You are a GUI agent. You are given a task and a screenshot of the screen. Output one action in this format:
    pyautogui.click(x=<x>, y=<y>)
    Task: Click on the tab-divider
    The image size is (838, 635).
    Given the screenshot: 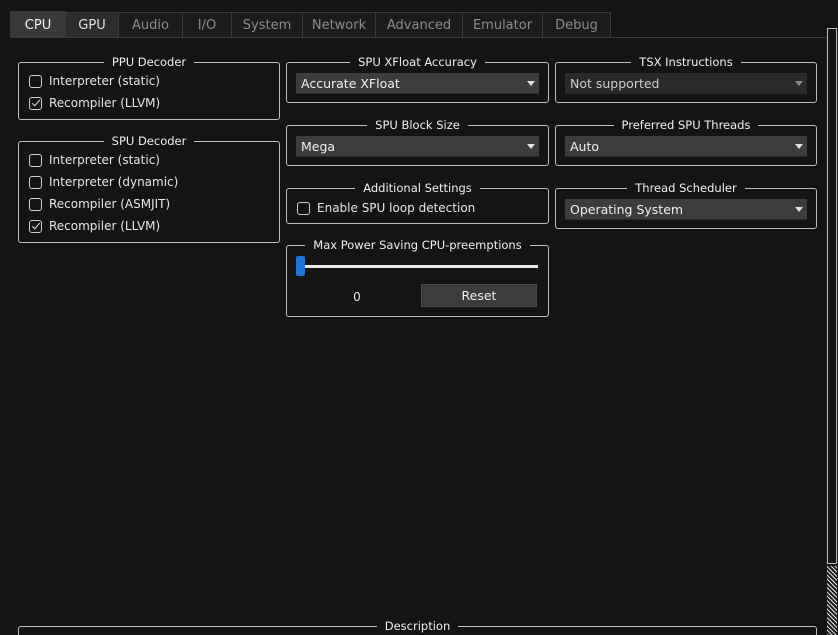 What is the action you would take?
    pyautogui.click(x=418, y=37)
    